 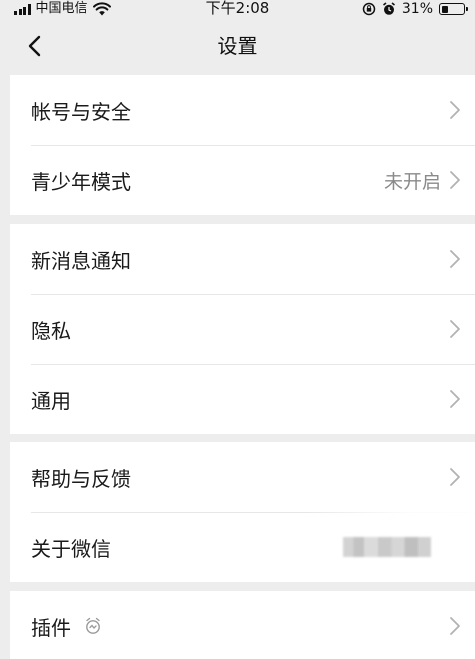 What do you see at coordinates (51, 627) in the screenshot?
I see `settings-item-label: 插件` at bounding box center [51, 627].